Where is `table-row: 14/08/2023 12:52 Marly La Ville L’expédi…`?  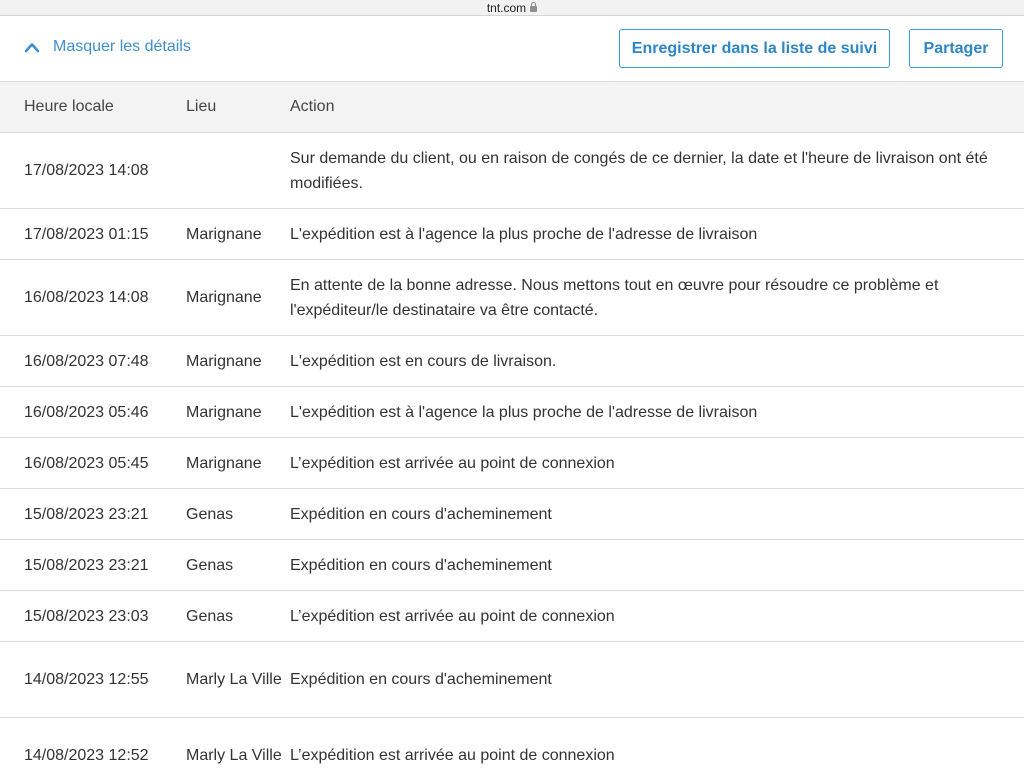 table-row: 14/08/2023 12:52 Marly La Ville L’expédi… is located at coordinates (512, 743).